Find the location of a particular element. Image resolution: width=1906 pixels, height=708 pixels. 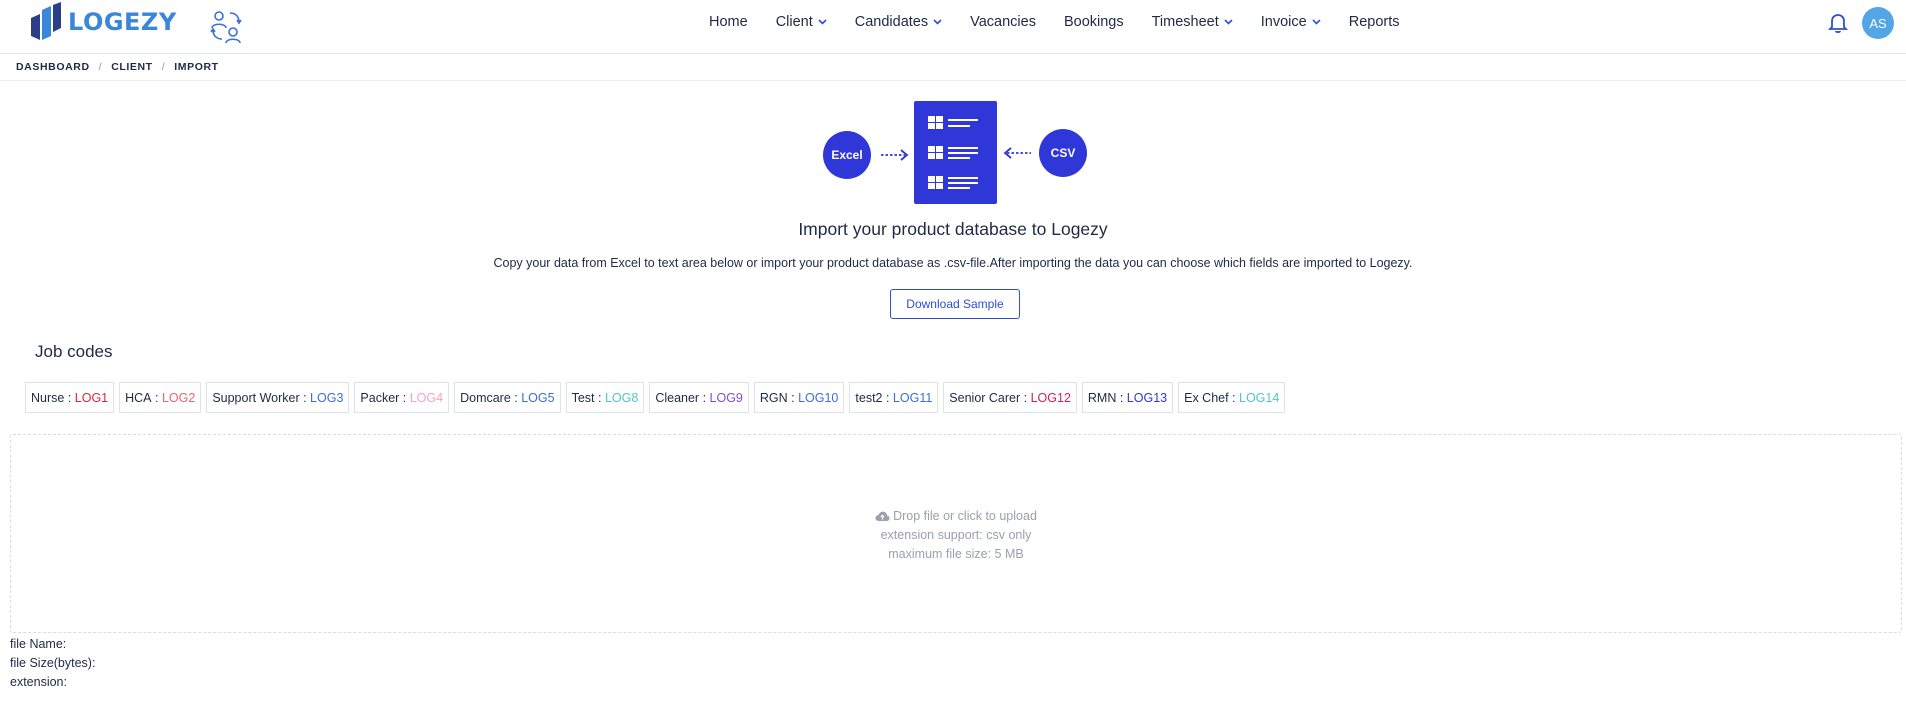

logo: LOGEZY is located at coordinates (102, 22).